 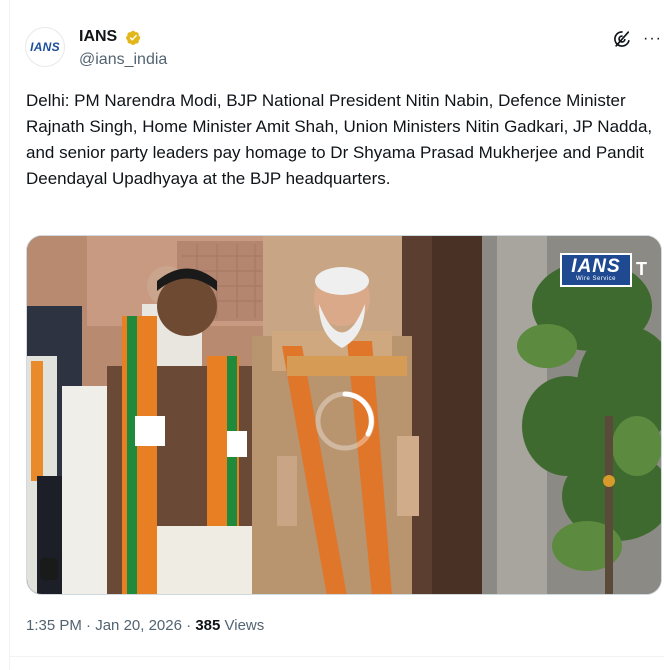 I want to click on video-control-chip, so click(x=49, y=569).